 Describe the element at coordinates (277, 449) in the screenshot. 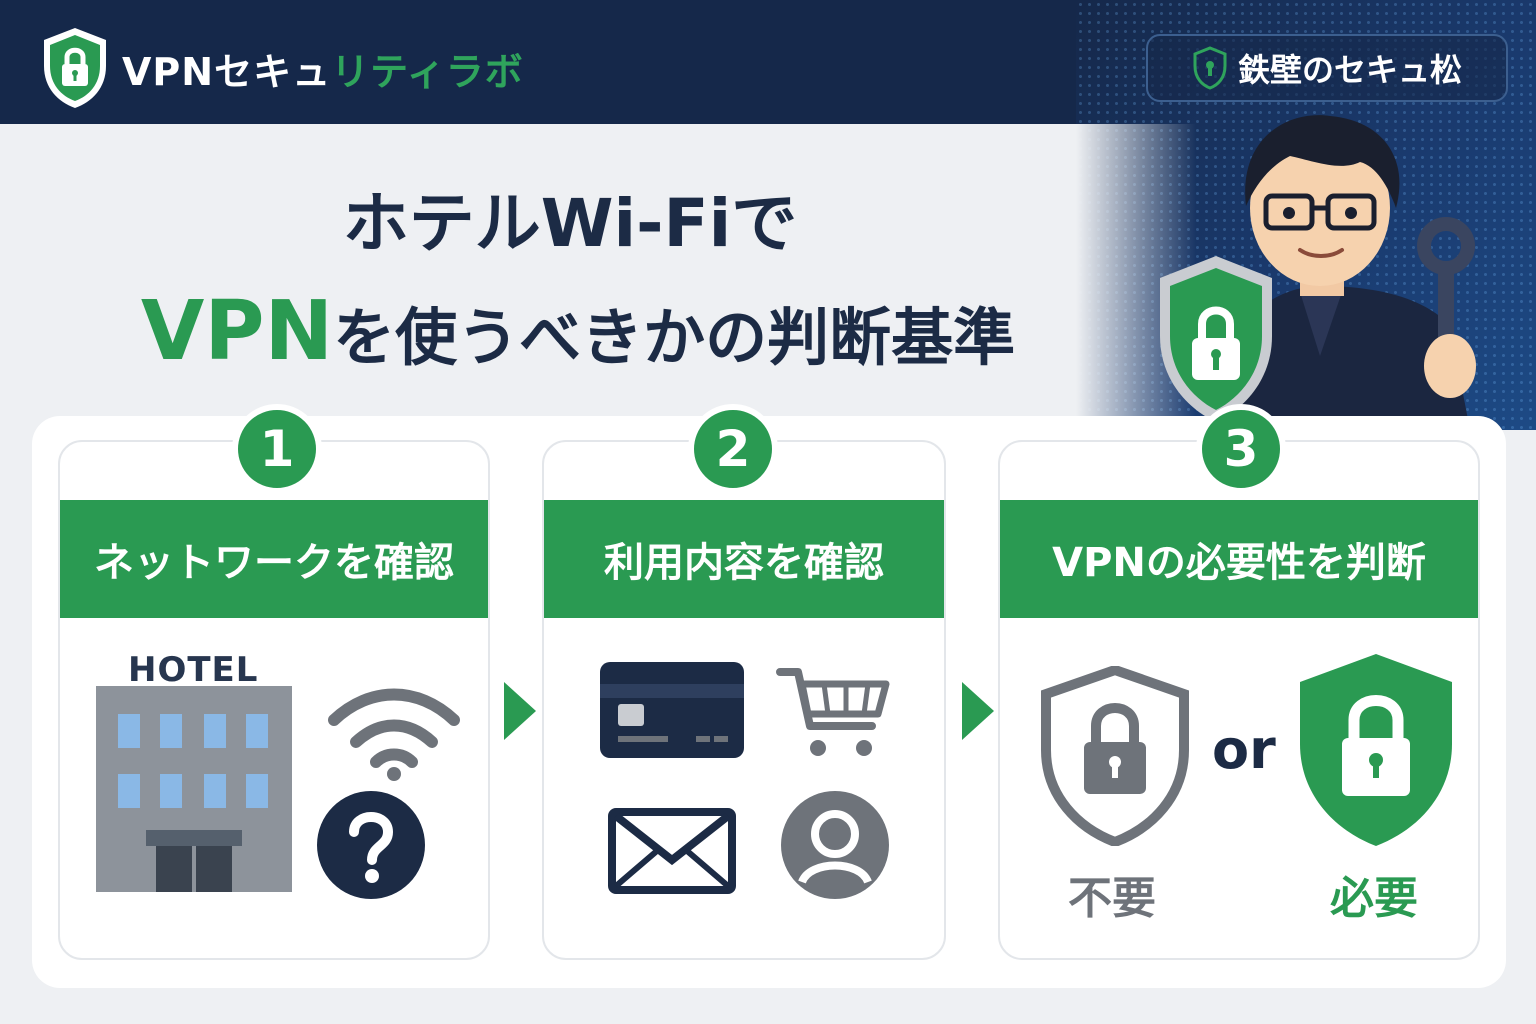

I see `step-number: 1` at that location.